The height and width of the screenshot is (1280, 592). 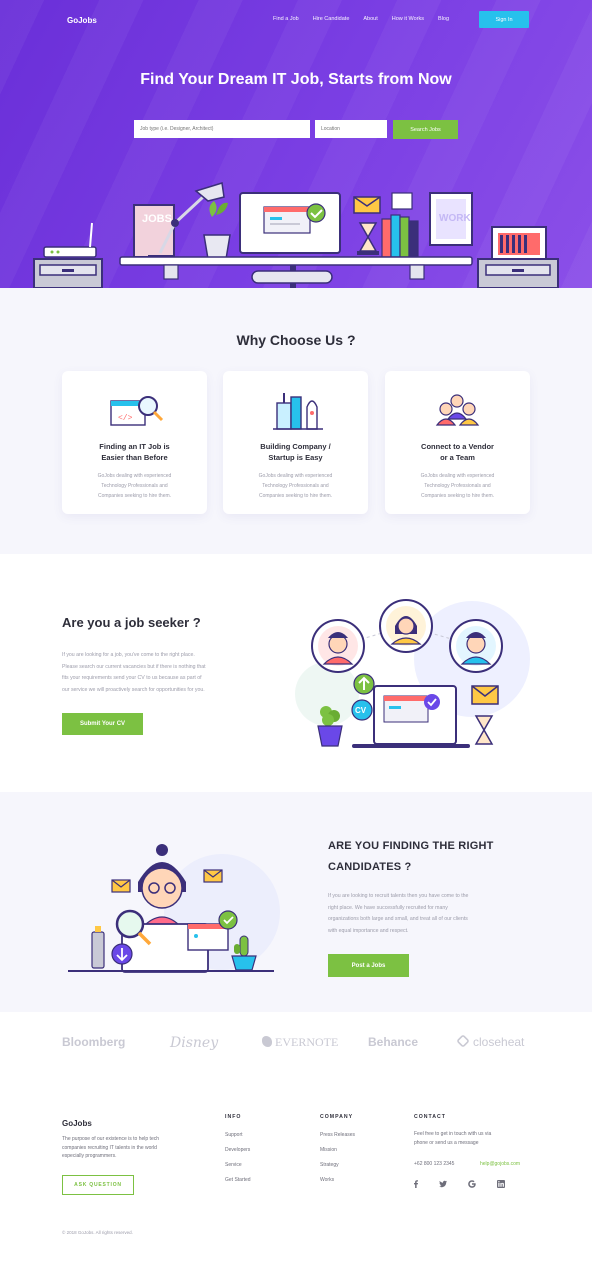 I want to click on hourglass-icon, so click(x=484, y=730).